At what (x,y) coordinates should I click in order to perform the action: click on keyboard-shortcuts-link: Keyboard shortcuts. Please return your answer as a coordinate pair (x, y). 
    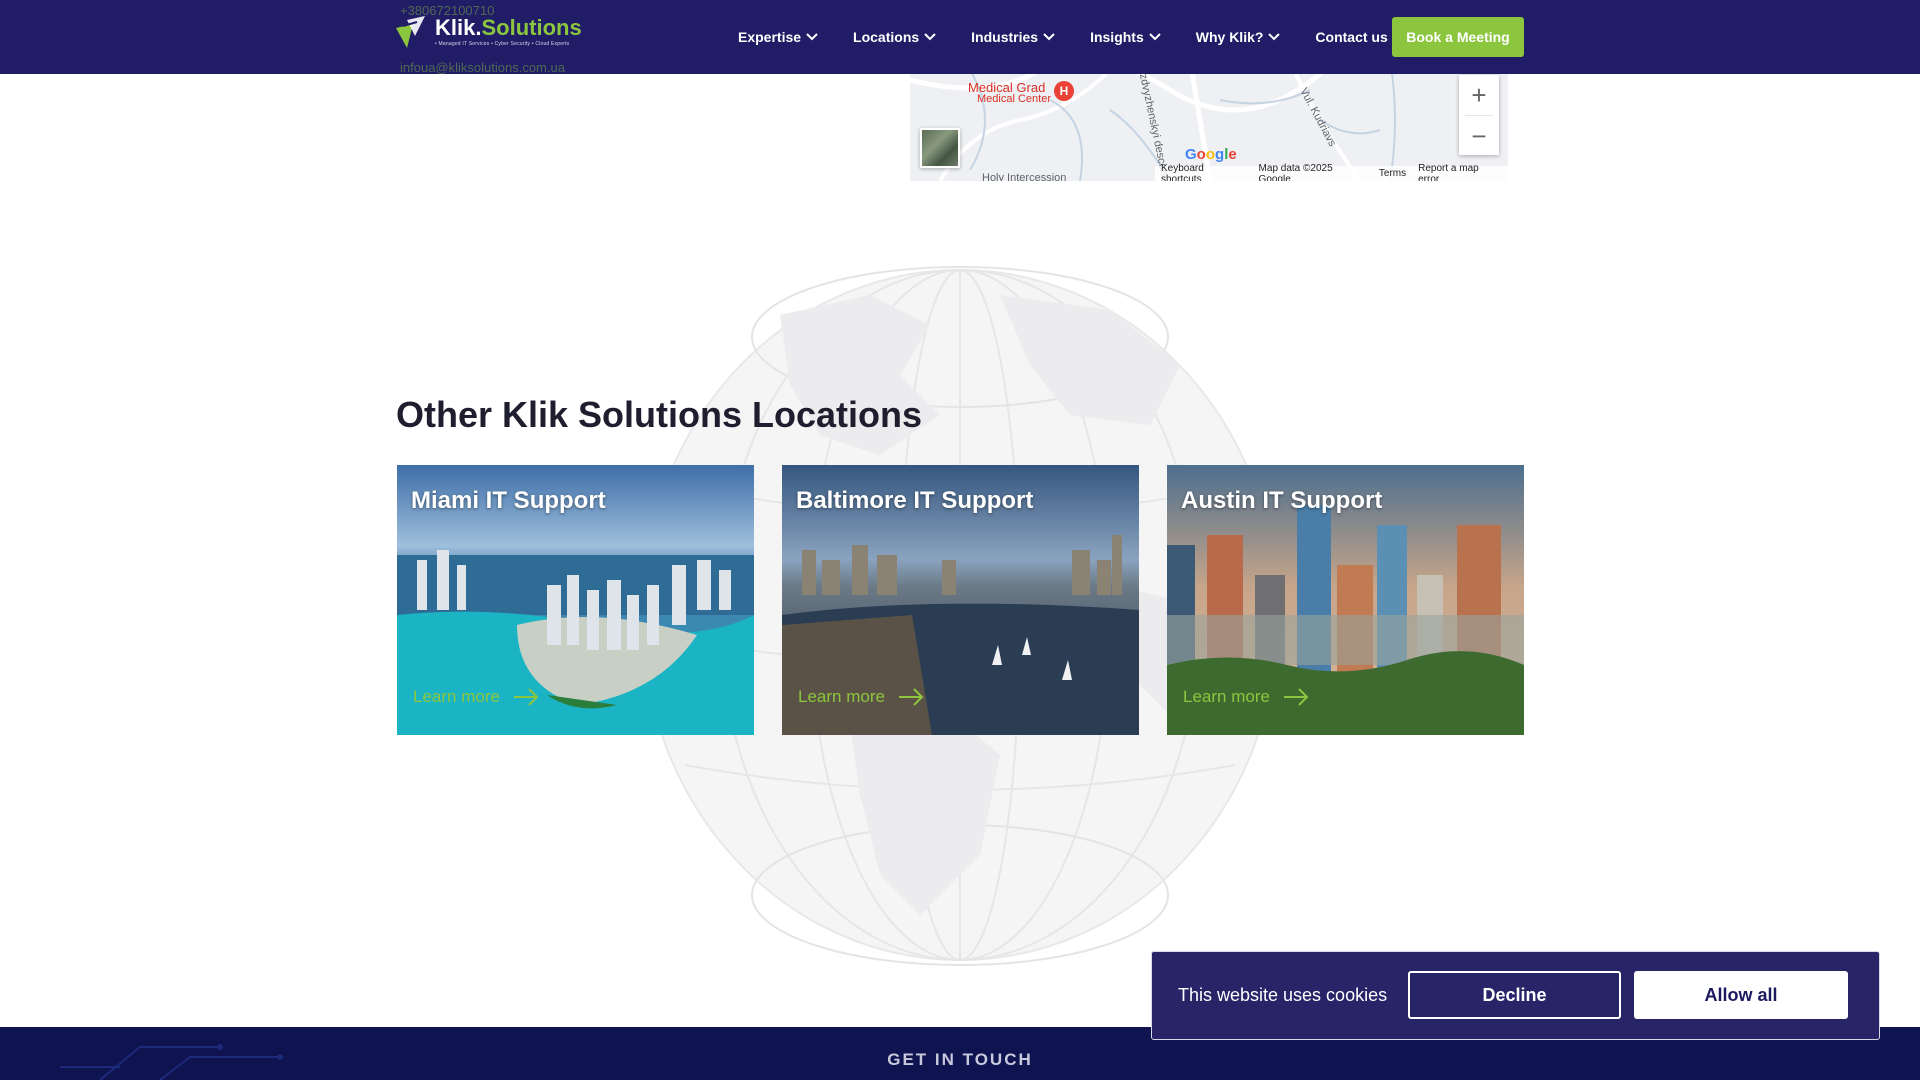
    Looking at the image, I should click on (1204, 172).